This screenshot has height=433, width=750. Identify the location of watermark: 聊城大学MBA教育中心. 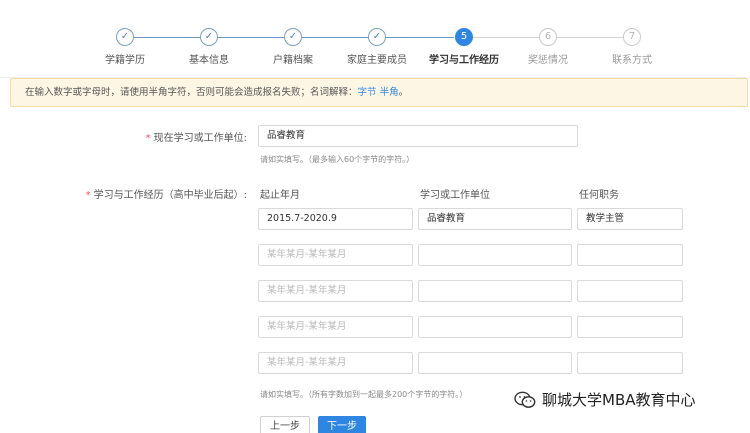
(605, 399).